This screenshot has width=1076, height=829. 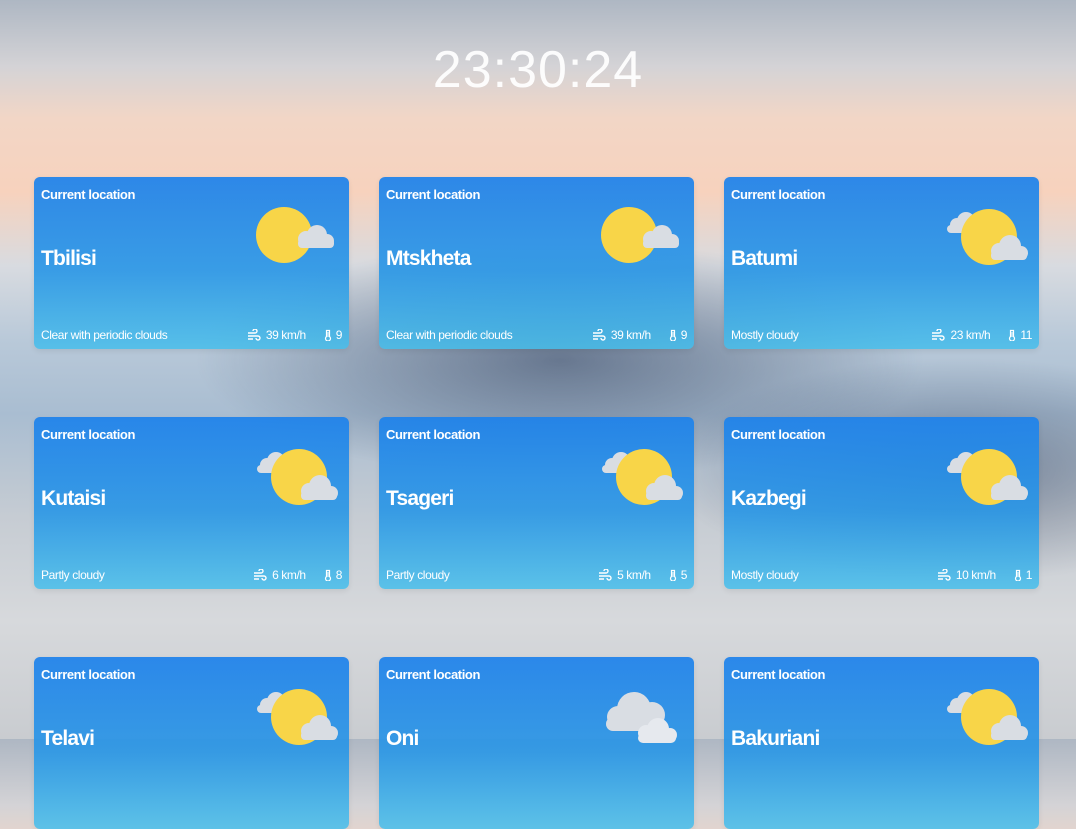 I want to click on wind-speed: 10 km/h, so click(x=975, y=575).